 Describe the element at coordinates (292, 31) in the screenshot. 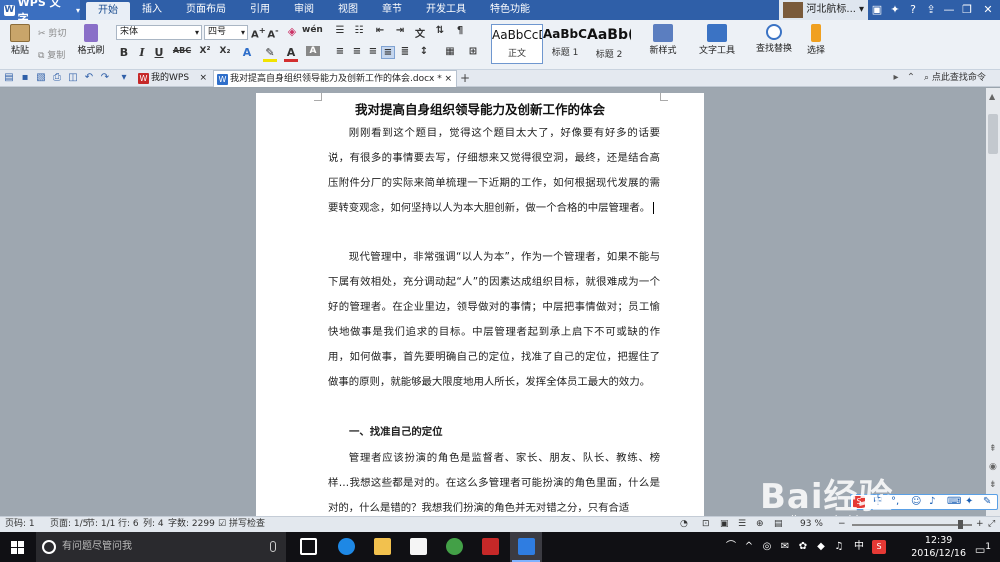

I see `clear-format-icon: ◈` at that location.